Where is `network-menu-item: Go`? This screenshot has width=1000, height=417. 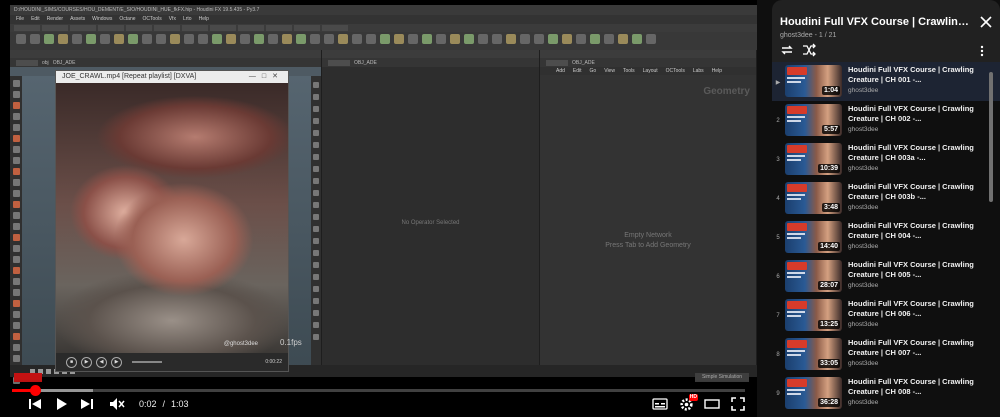
network-menu-item: Go is located at coordinates (593, 71).